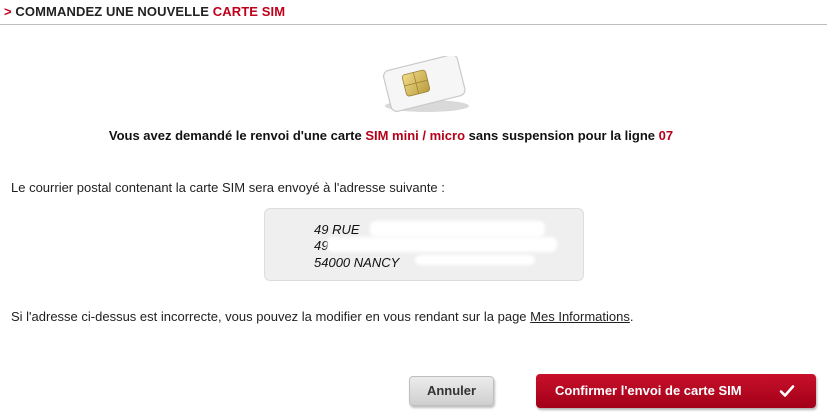 This screenshot has height=418, width=827. I want to click on confirm-button-label: Confirmer l'envoi de carte SIM, so click(648, 390).